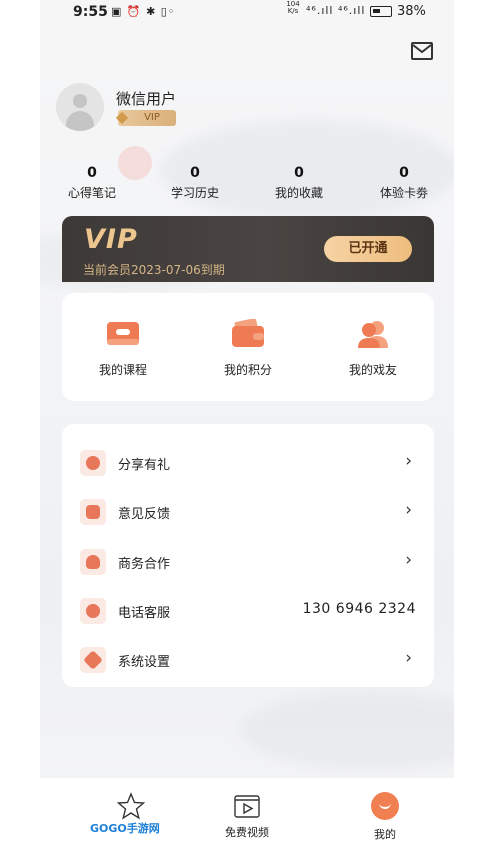 This screenshot has width=478, height=850. What do you see at coordinates (93, 562) in the screenshot?
I see `handshake-heart-icon` at bounding box center [93, 562].